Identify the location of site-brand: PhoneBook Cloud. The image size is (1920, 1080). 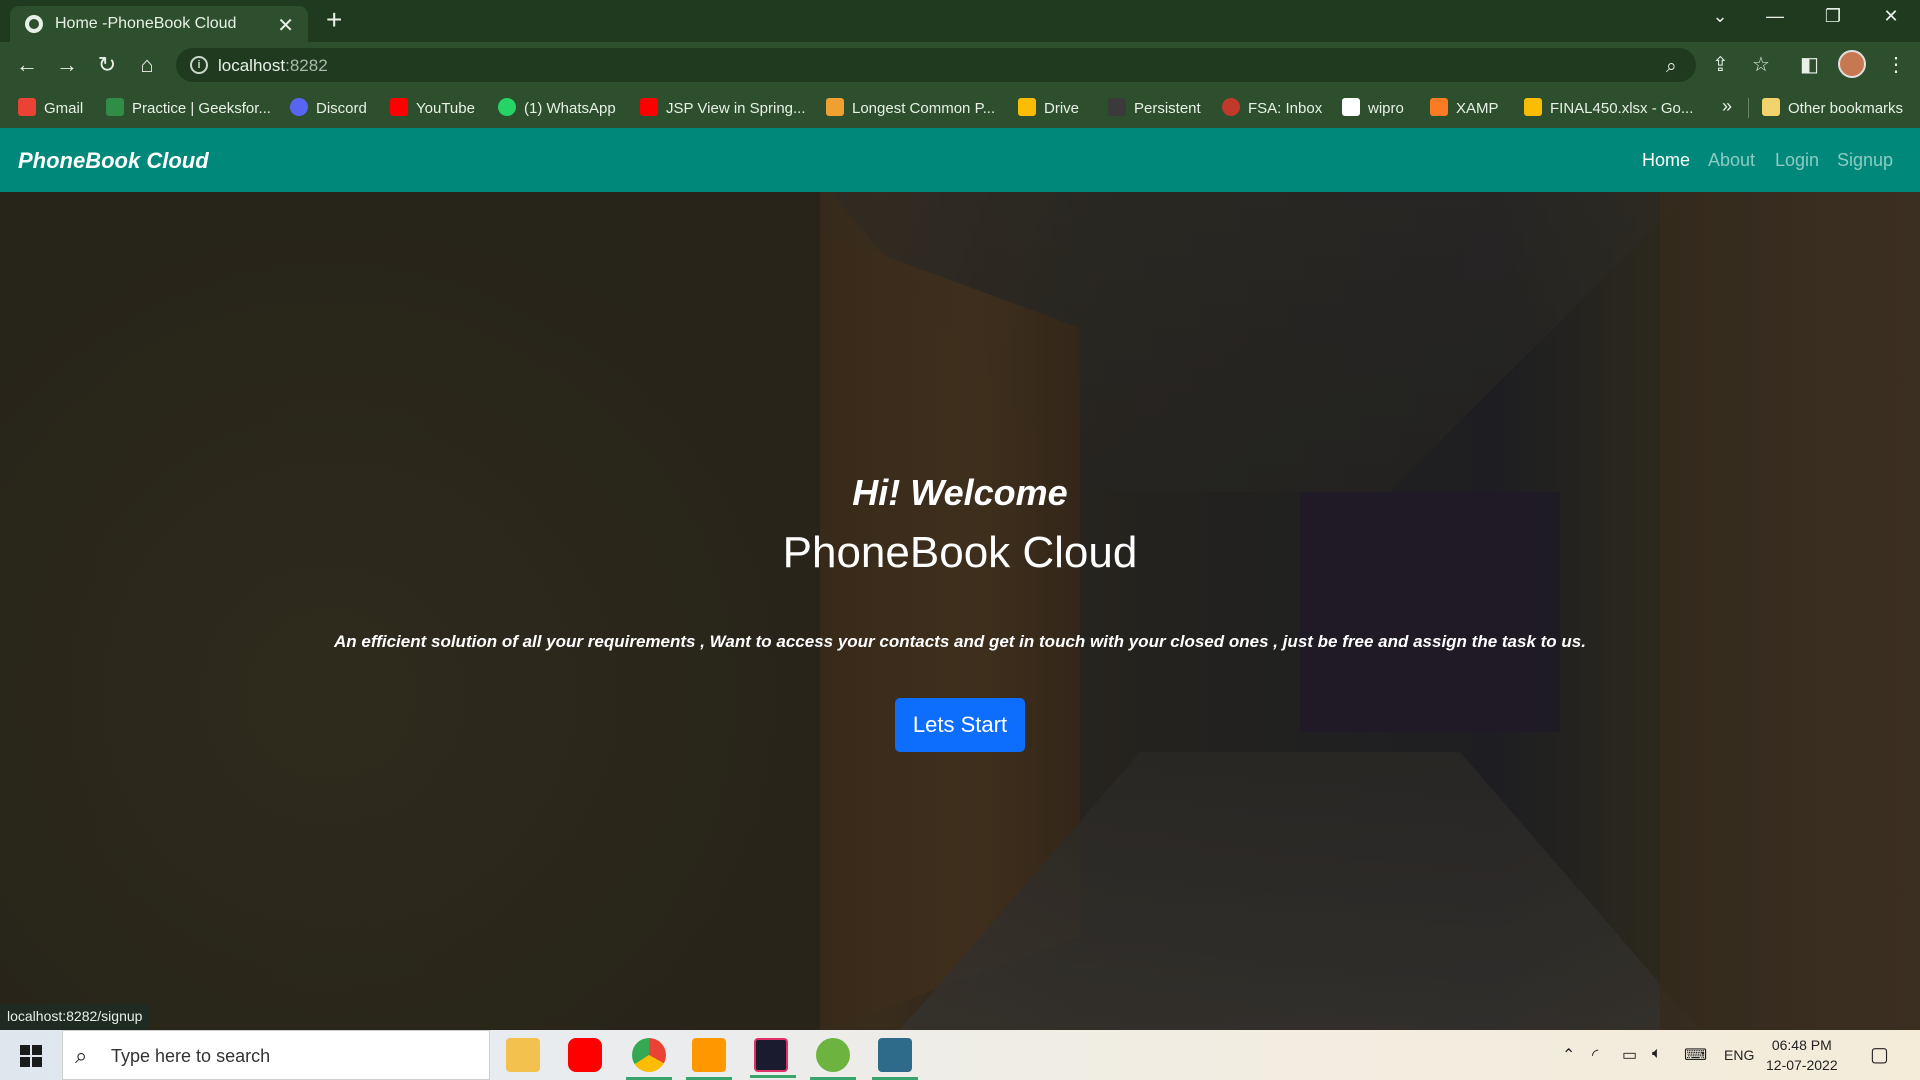
(113, 161).